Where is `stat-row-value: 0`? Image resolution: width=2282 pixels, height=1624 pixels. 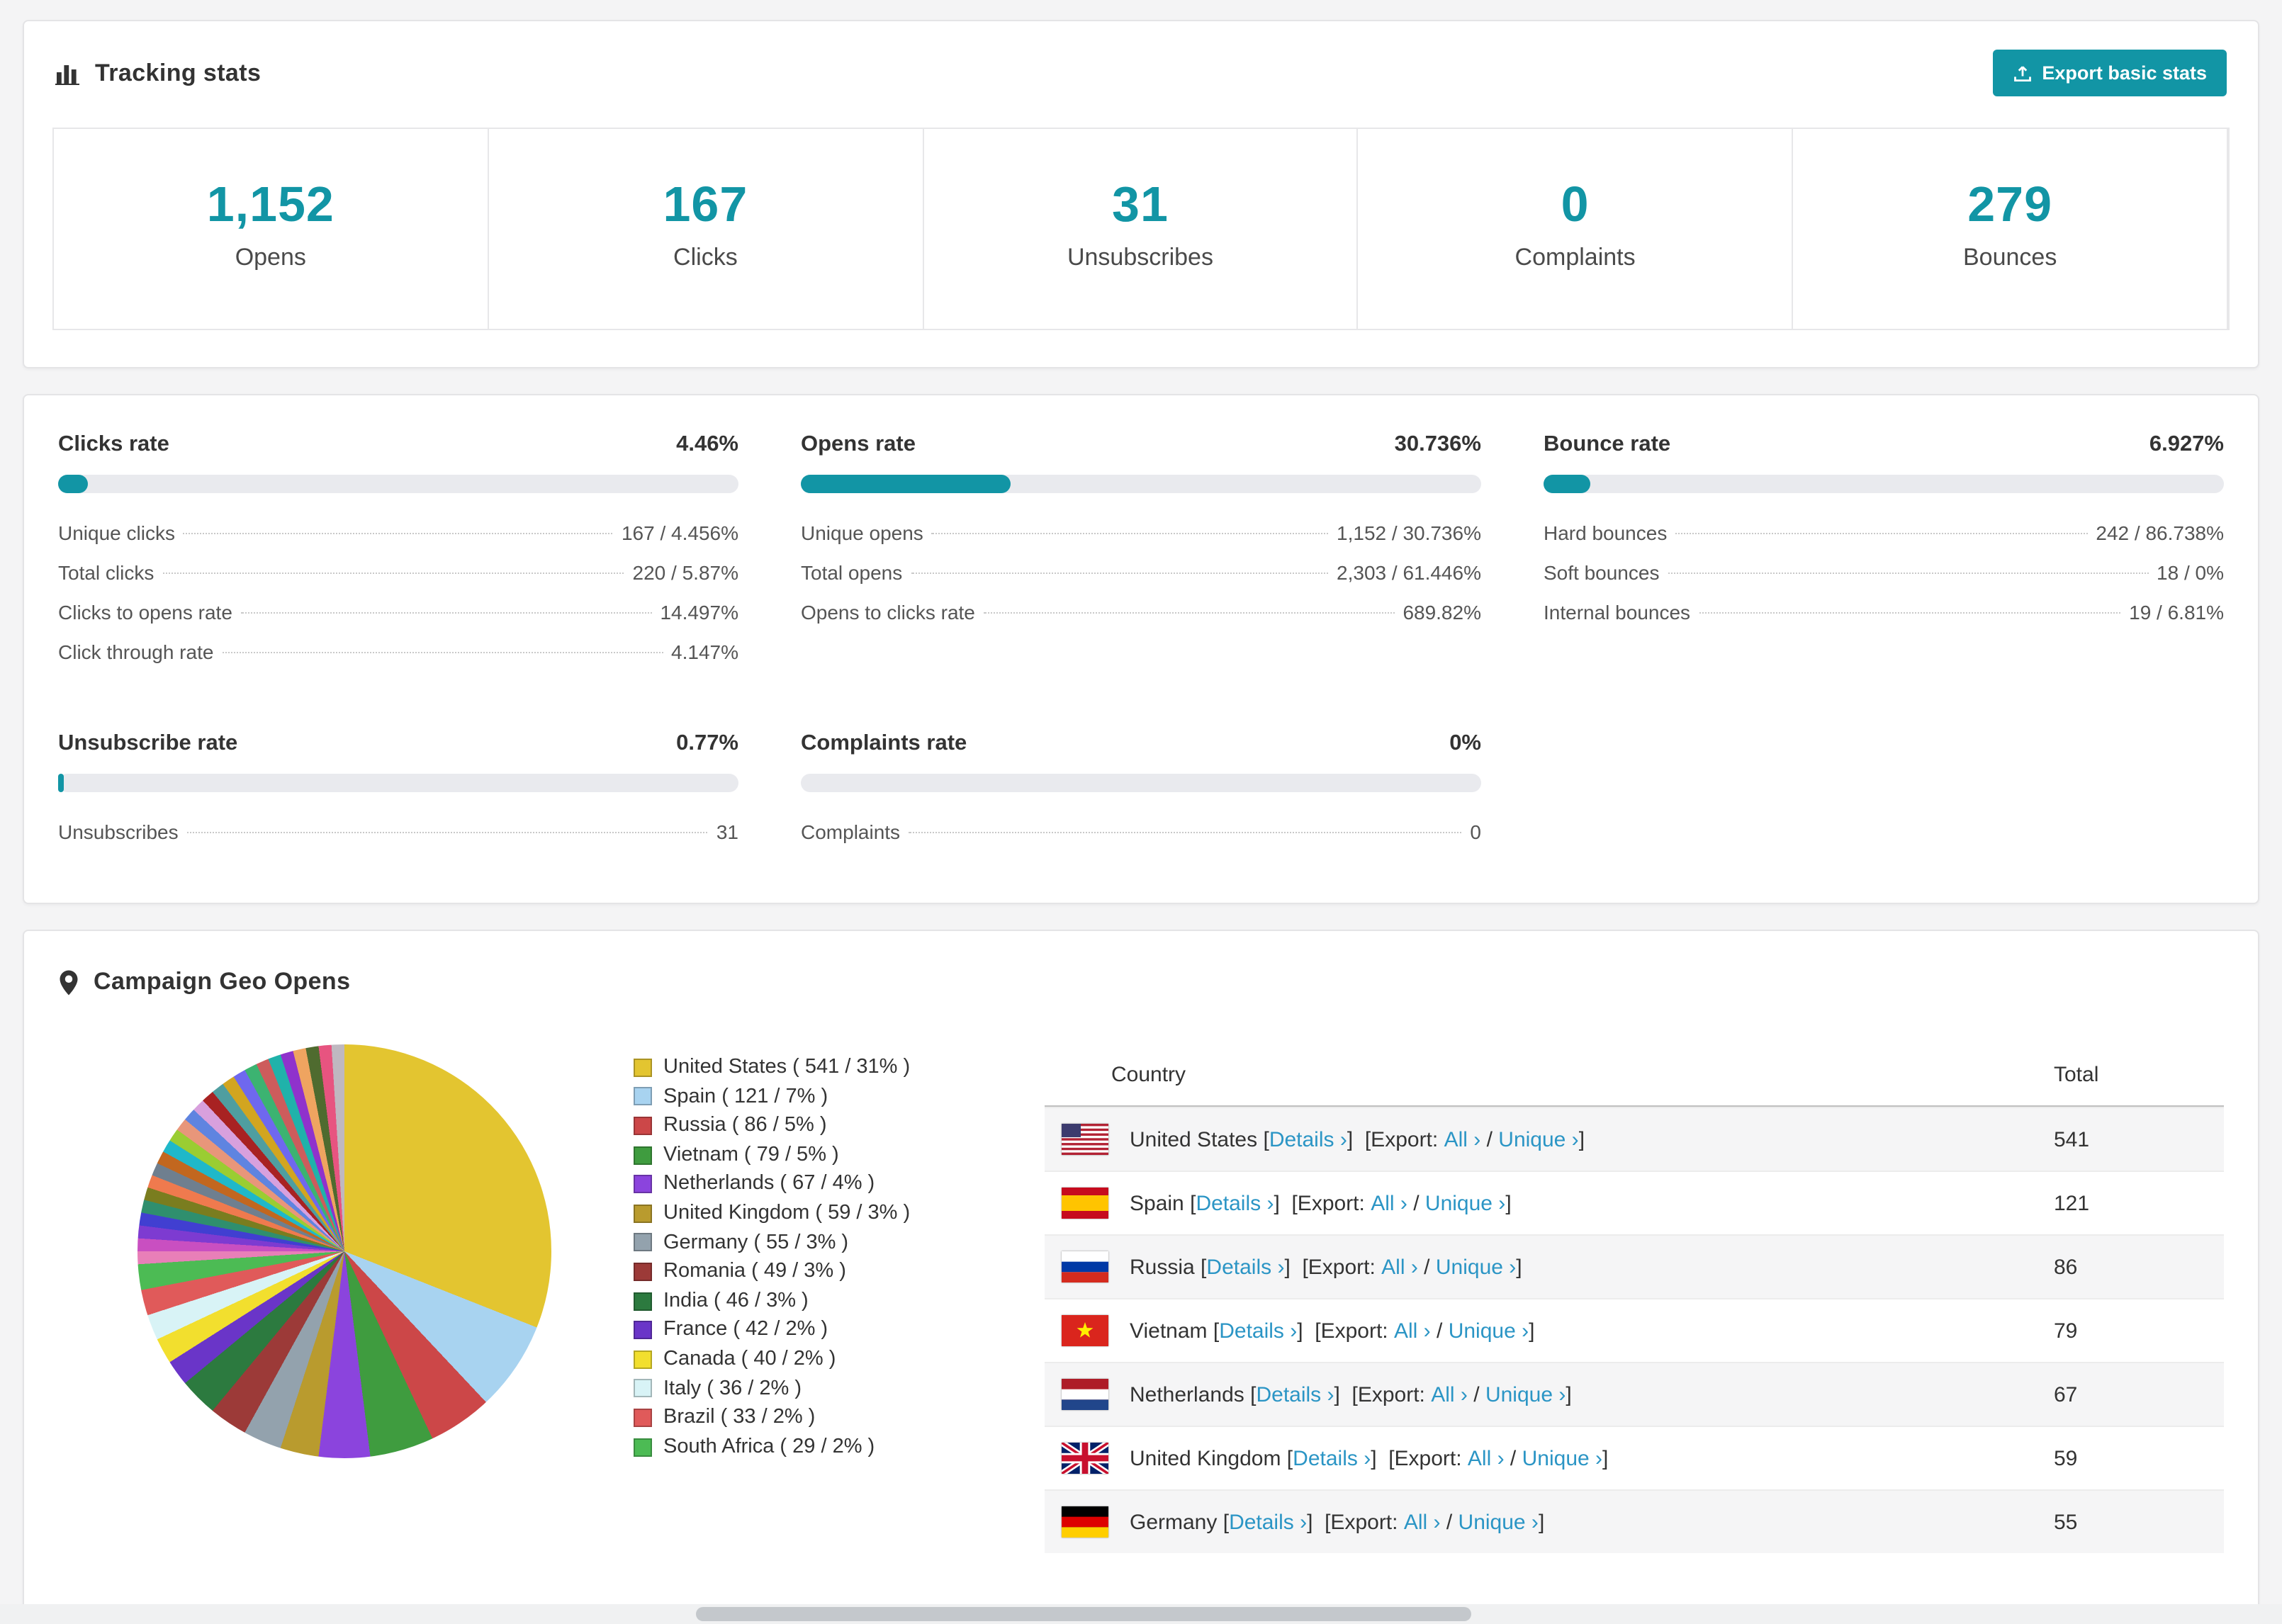
stat-row-value: 0 is located at coordinates (1475, 832).